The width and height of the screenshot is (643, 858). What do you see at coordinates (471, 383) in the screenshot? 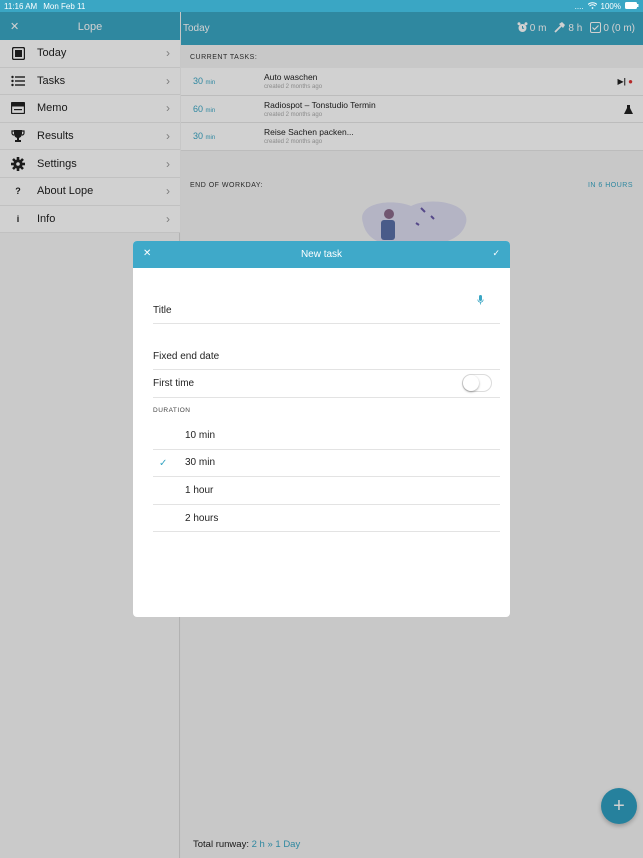
I see `toggle-knob` at bounding box center [471, 383].